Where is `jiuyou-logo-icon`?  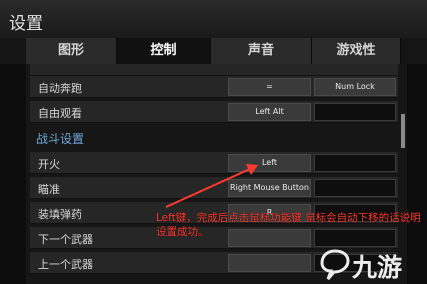 jiuyou-logo-icon is located at coordinates (335, 264).